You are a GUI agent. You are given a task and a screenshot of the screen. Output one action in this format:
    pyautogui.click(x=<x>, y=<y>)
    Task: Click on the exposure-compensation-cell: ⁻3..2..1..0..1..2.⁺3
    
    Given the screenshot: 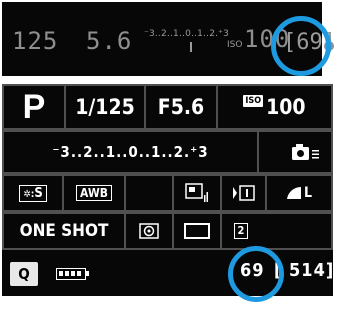 What is the action you would take?
    pyautogui.click(x=130, y=152)
    